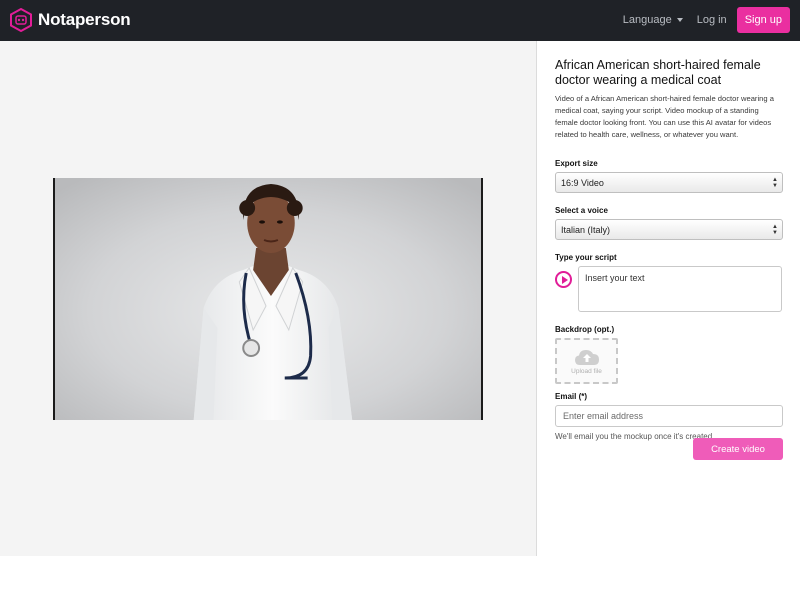  Describe the element at coordinates (586, 229) in the screenshot. I see `voice-value: Italian (Italy)` at that location.